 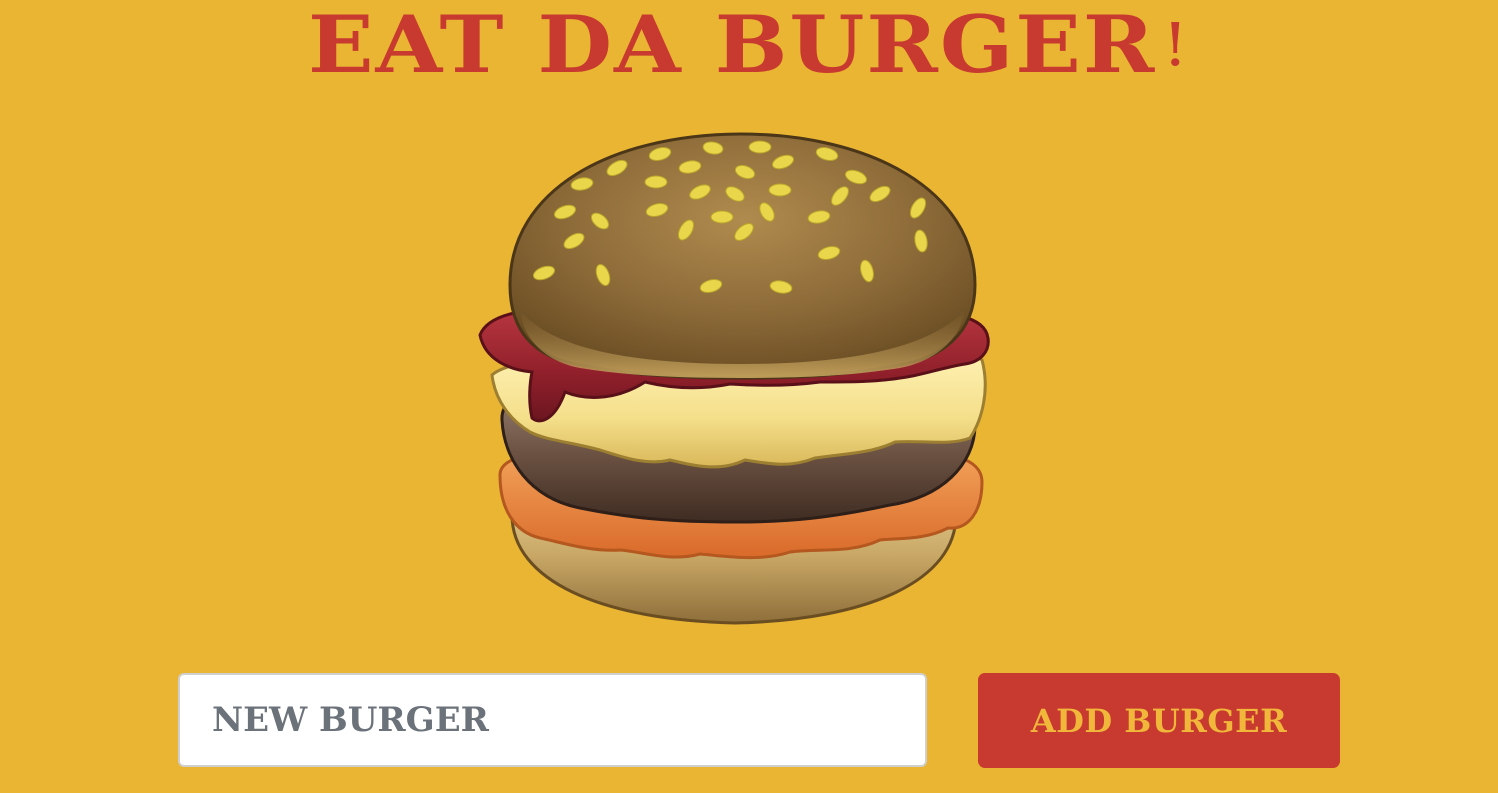 I want to click on page-title-text: EAT DA BURGER, so click(x=732, y=46).